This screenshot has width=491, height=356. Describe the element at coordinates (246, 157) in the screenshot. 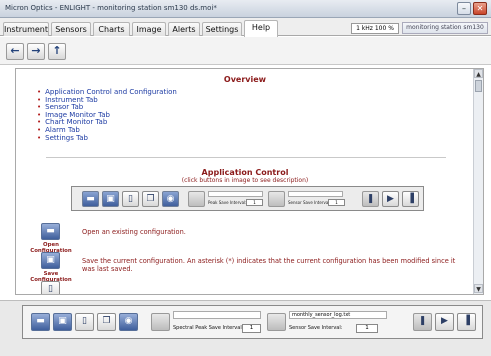

I see `section-divider` at that location.